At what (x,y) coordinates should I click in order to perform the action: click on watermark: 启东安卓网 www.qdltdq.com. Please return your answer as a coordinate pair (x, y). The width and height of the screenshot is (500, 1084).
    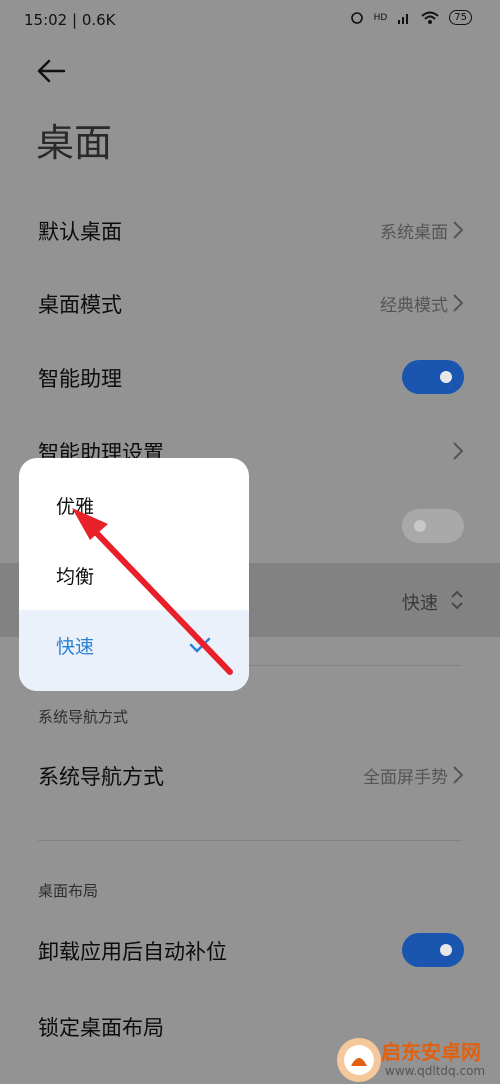
    Looking at the image, I should click on (412, 1058).